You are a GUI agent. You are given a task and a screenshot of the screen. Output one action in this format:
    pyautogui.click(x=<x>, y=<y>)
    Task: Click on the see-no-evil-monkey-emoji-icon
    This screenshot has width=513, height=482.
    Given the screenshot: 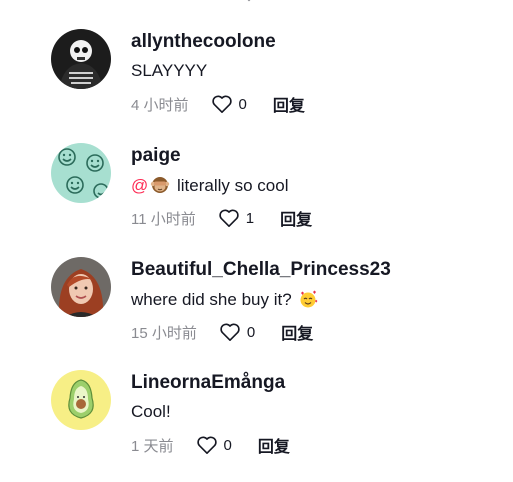 What is the action you would take?
    pyautogui.click(x=160, y=185)
    